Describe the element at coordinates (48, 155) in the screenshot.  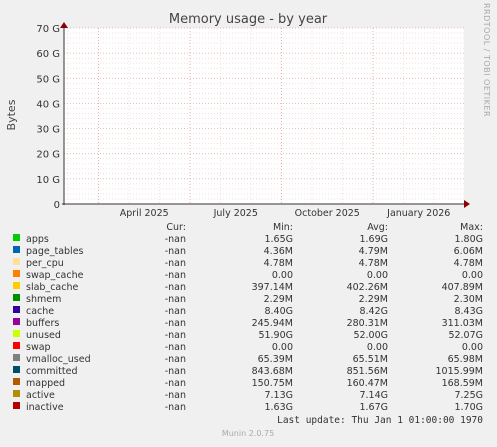
I see `y-tick-label: 20 G` at that location.